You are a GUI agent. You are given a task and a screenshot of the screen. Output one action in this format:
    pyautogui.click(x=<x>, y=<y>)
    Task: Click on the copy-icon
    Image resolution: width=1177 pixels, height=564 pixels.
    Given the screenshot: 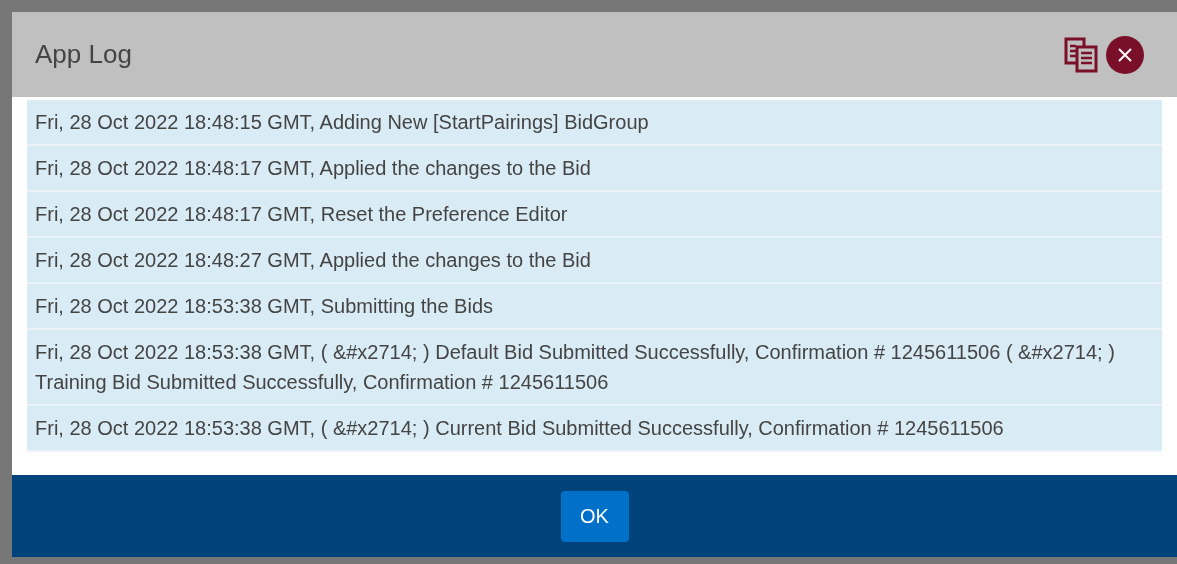 What is the action you would take?
    pyautogui.click(x=1081, y=54)
    